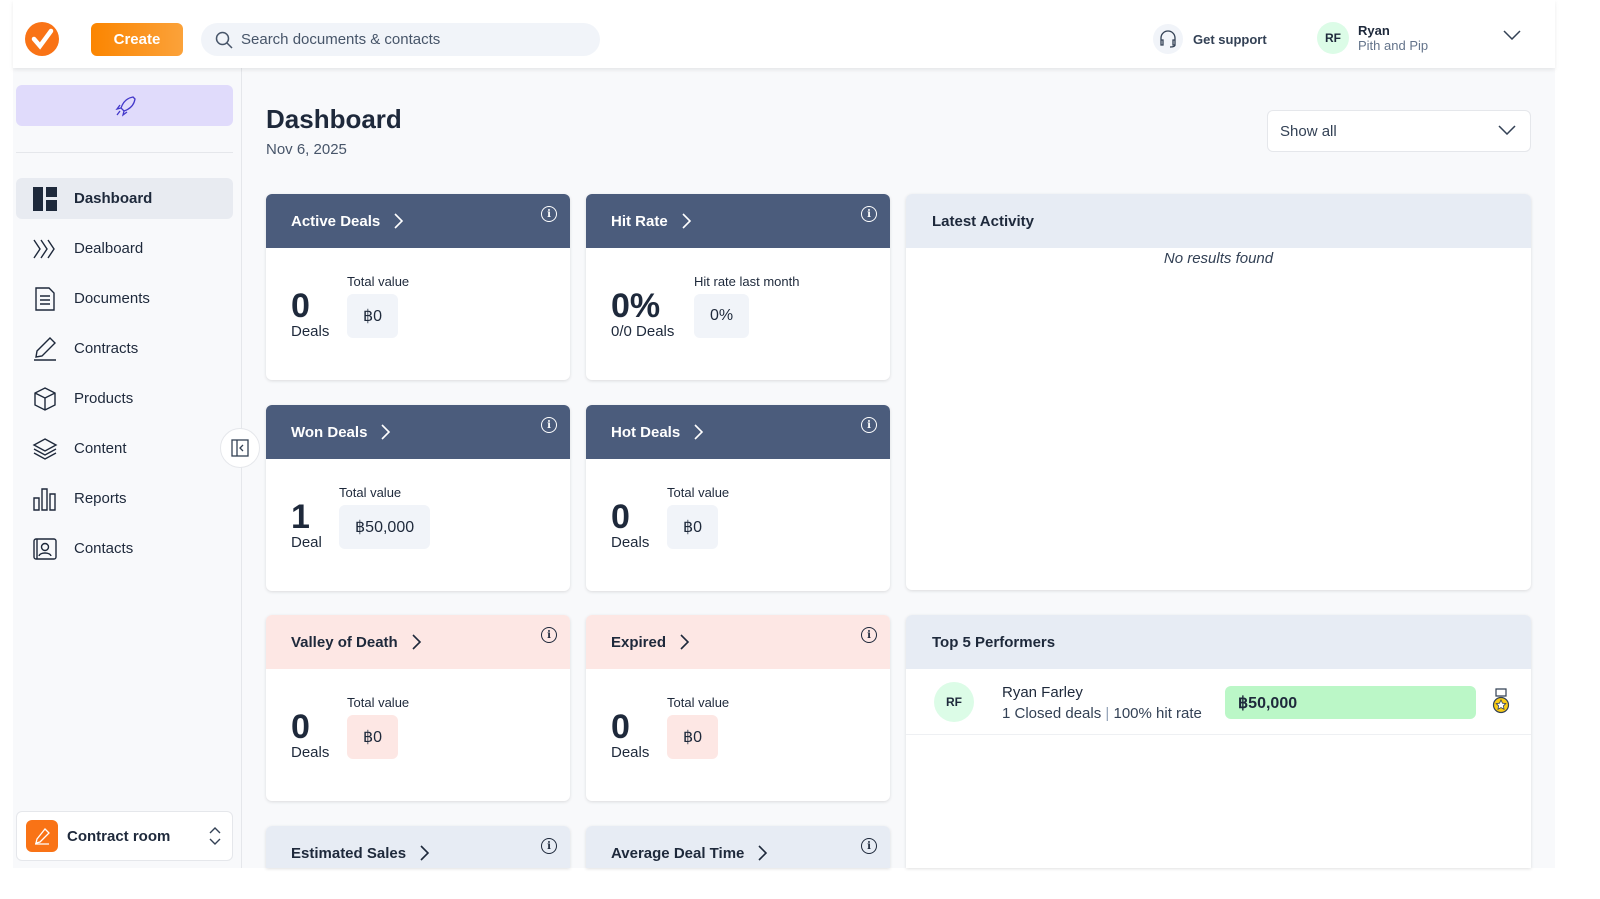 This screenshot has height=899, width=1600. Describe the element at coordinates (1374, 30) in the screenshot. I see `user-name: Ryan` at that location.